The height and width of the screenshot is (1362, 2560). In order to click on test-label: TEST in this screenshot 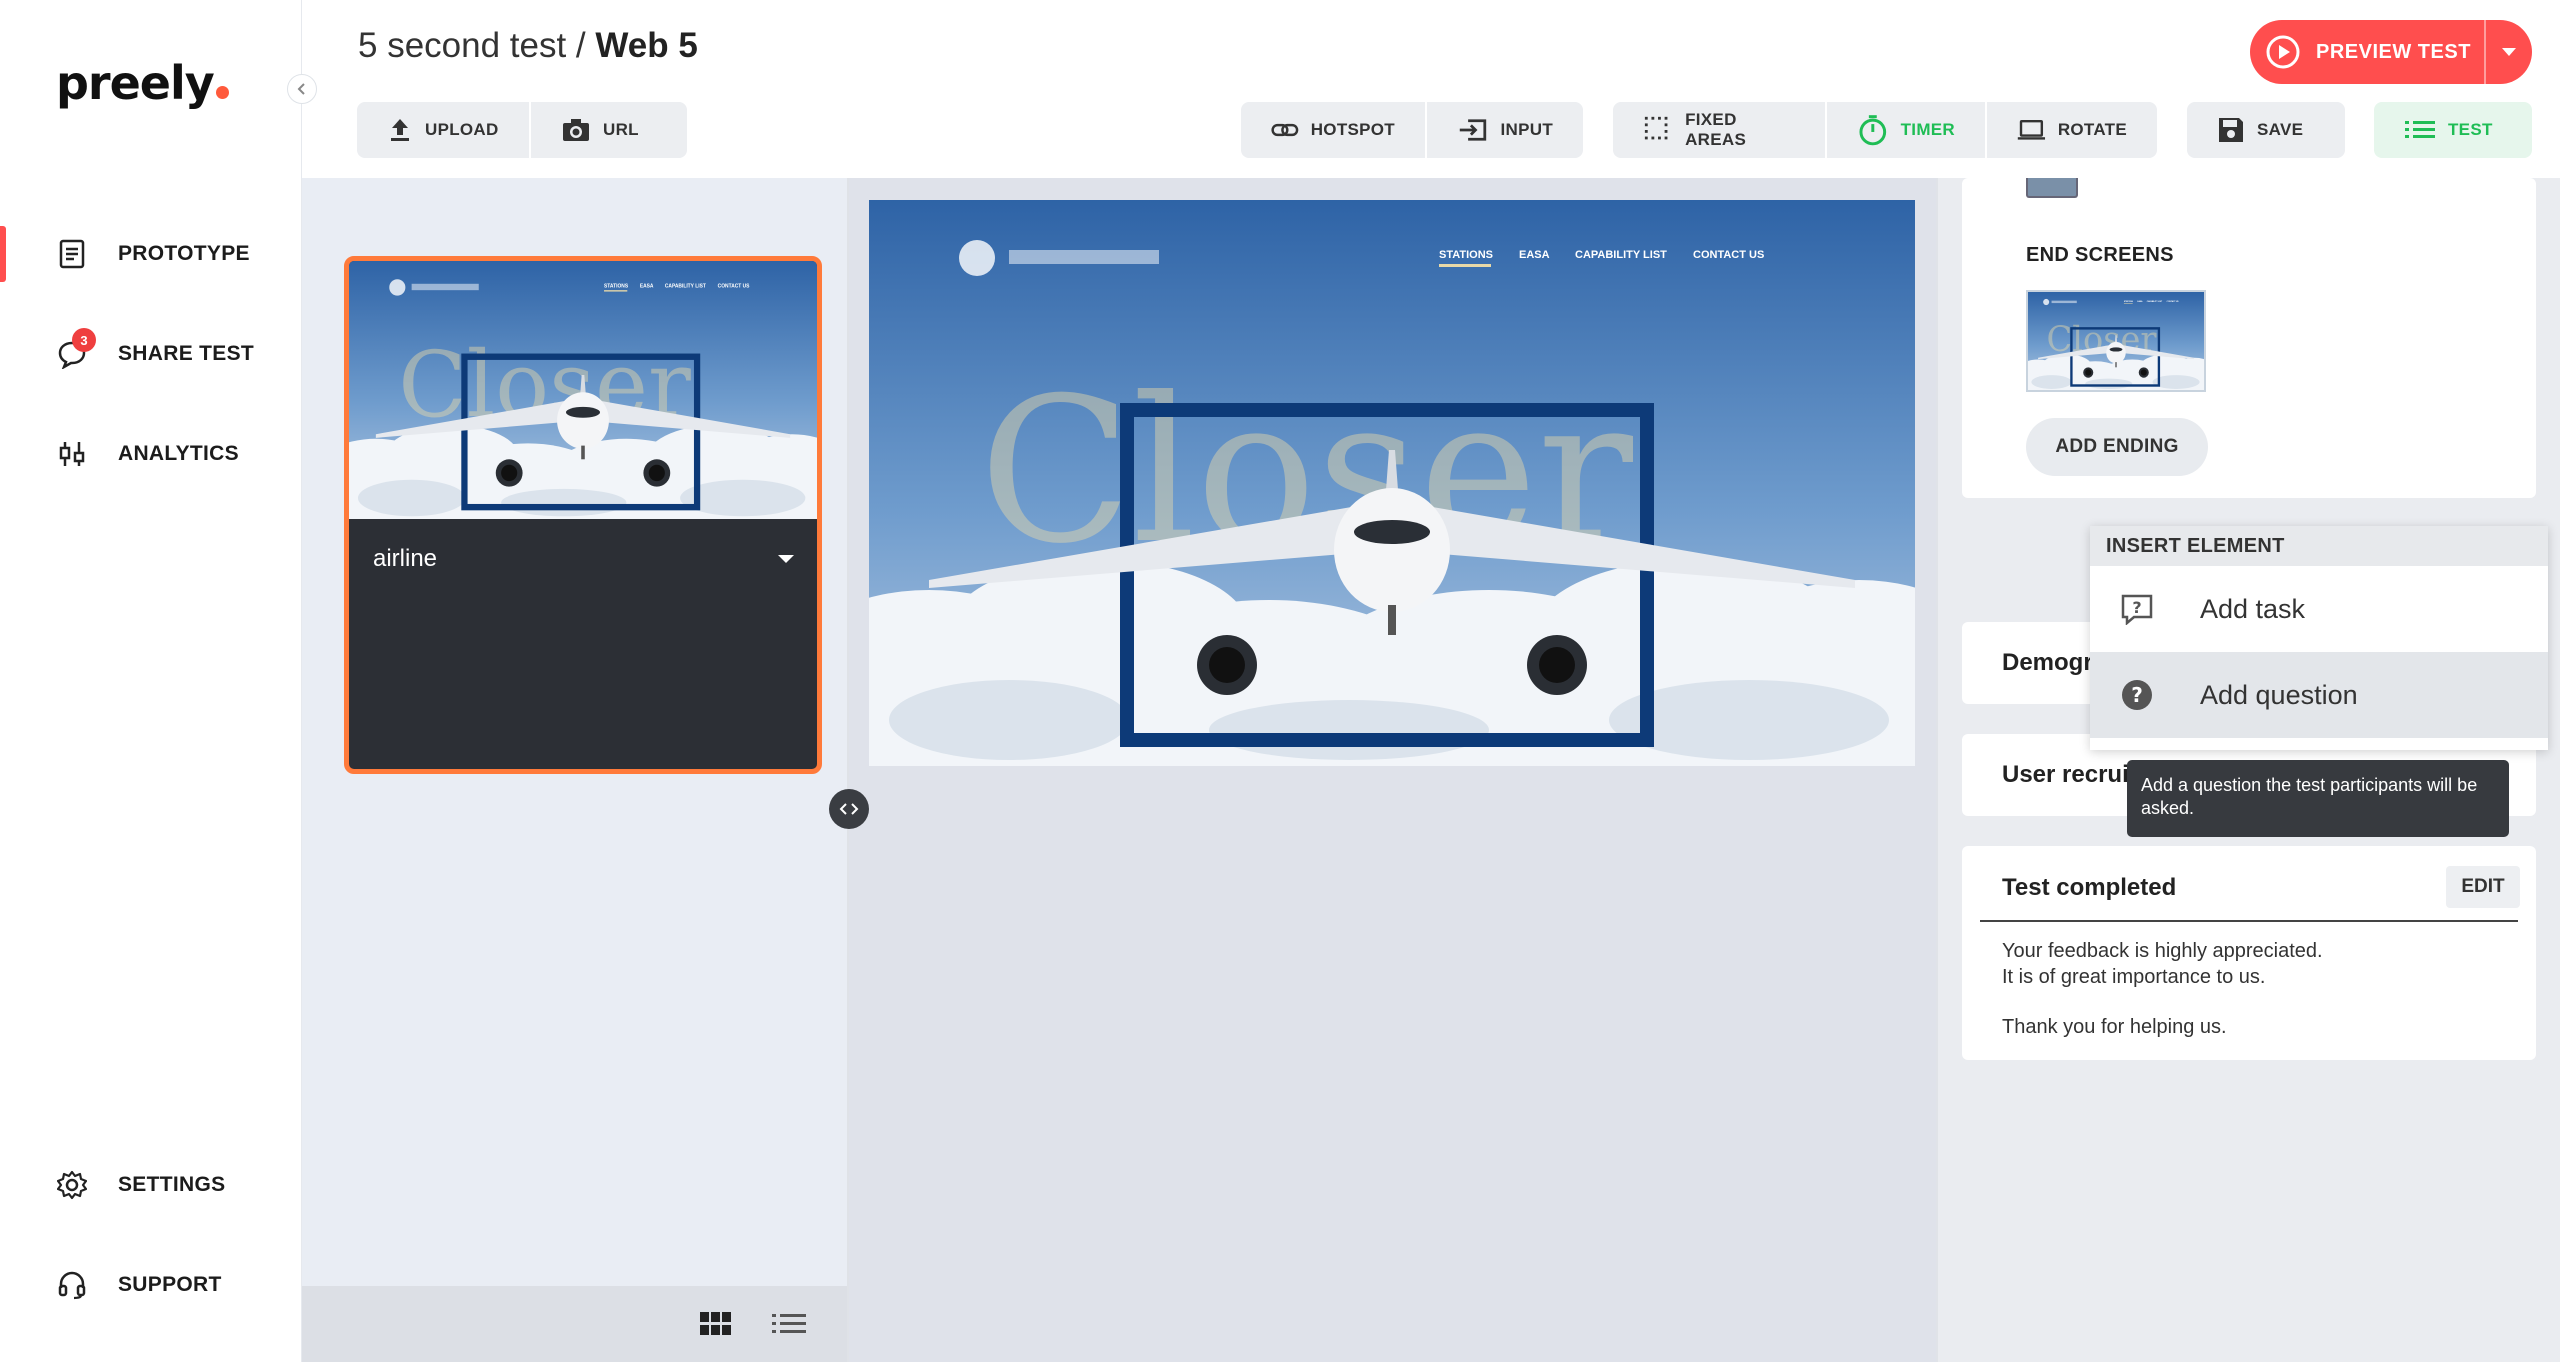, I will do `click(2470, 129)`.